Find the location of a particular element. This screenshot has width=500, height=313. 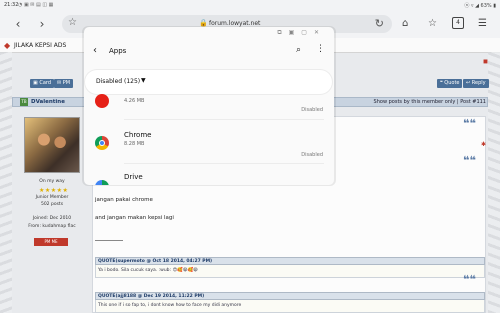

user-joined: Joined: Dec 2010 is located at coordinates (52, 218).